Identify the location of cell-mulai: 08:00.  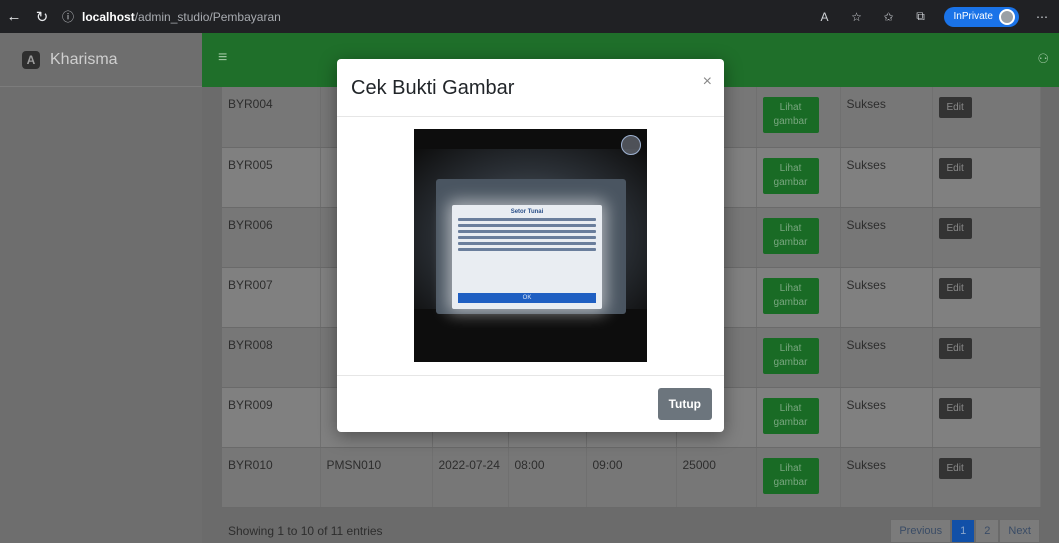
(547, 477).